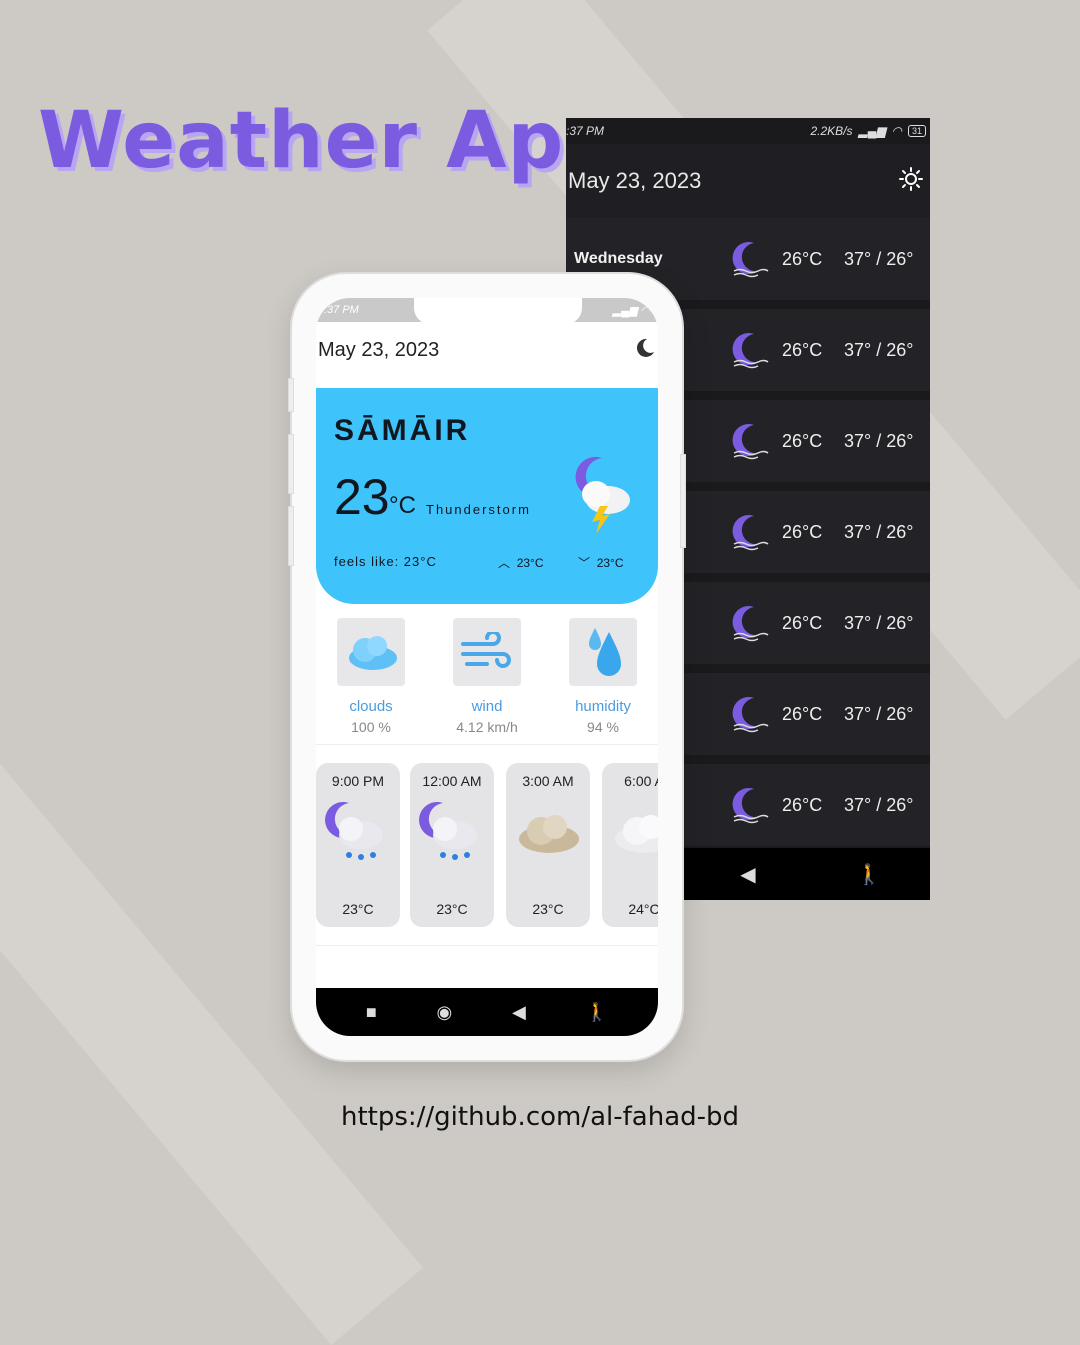  Describe the element at coordinates (402, 430) in the screenshot. I see `city-name: SĀMĀIR` at that location.